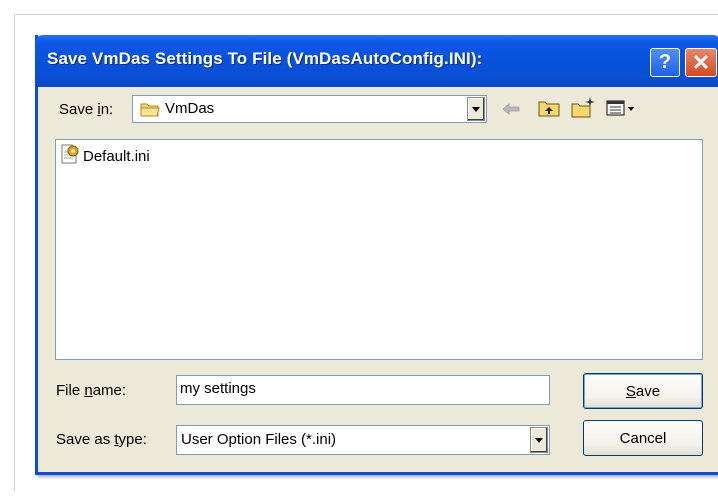 The image size is (718, 499). What do you see at coordinates (539, 440) in the screenshot?
I see `save-as-type-dropdown-arrow` at bounding box center [539, 440].